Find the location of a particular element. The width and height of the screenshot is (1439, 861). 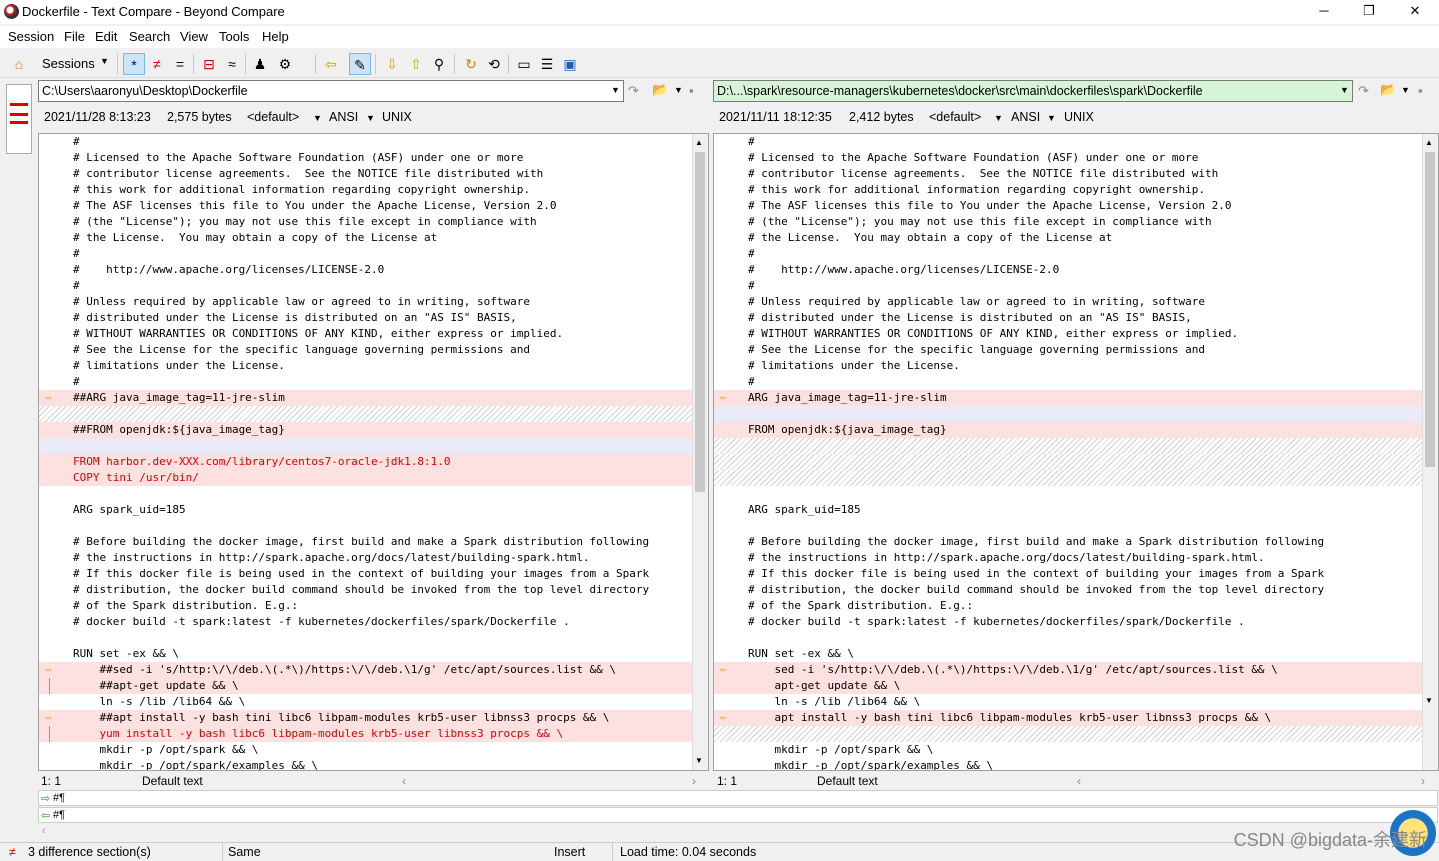

right-line: FROM openjdk:${java_image_tag} is located at coordinates (1076, 430).